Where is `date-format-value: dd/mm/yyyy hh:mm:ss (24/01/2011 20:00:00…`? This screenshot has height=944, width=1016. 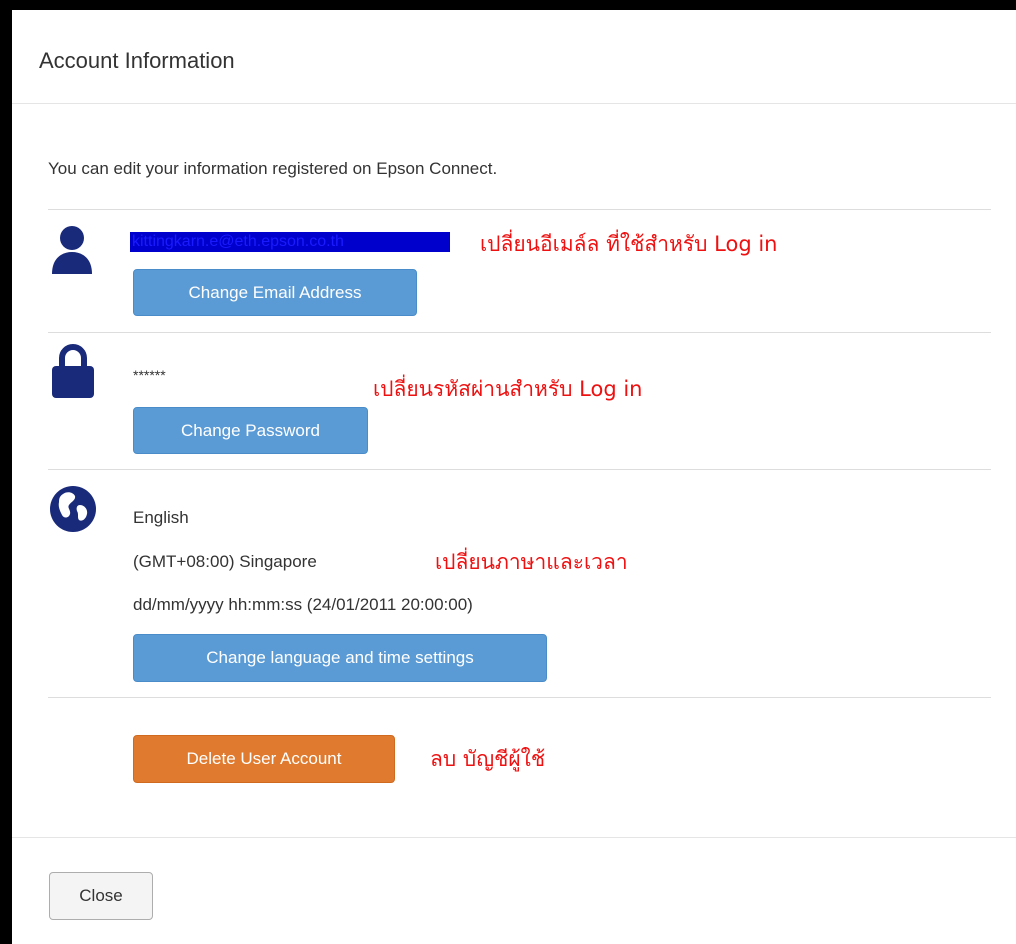
date-format-value: dd/mm/yyyy hh:mm:ss (24/01/2011 20:00:00… is located at coordinates (303, 604).